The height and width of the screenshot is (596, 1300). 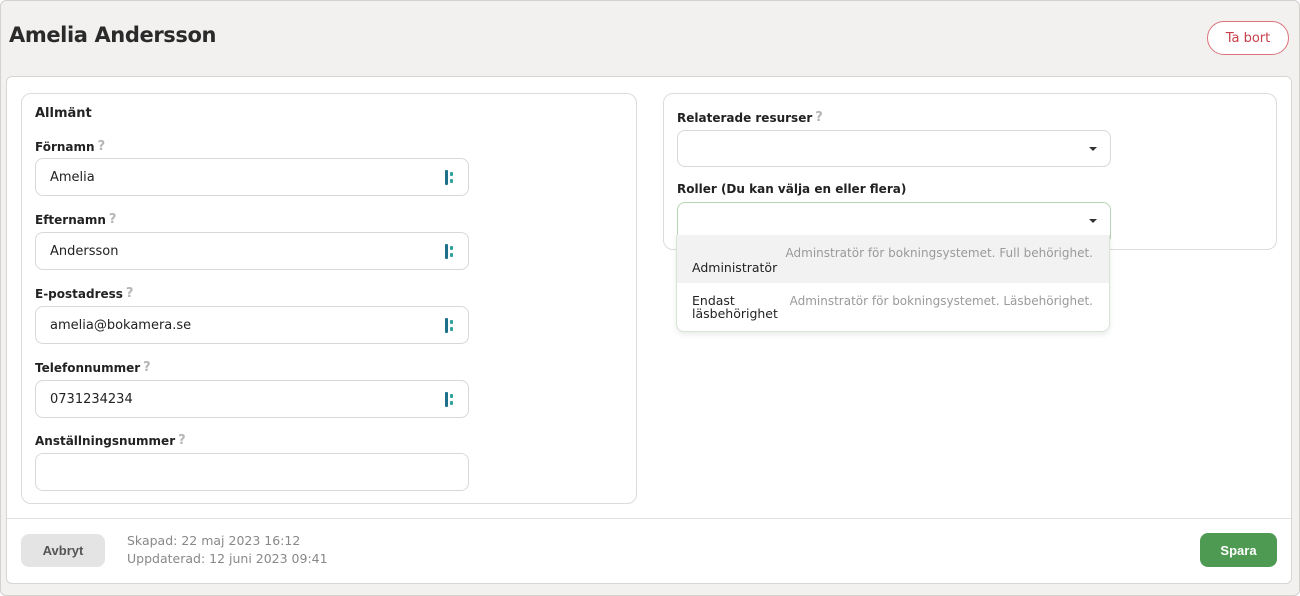 What do you see at coordinates (76, 219) in the screenshot?
I see `last-name-label: Efternamn ?` at bounding box center [76, 219].